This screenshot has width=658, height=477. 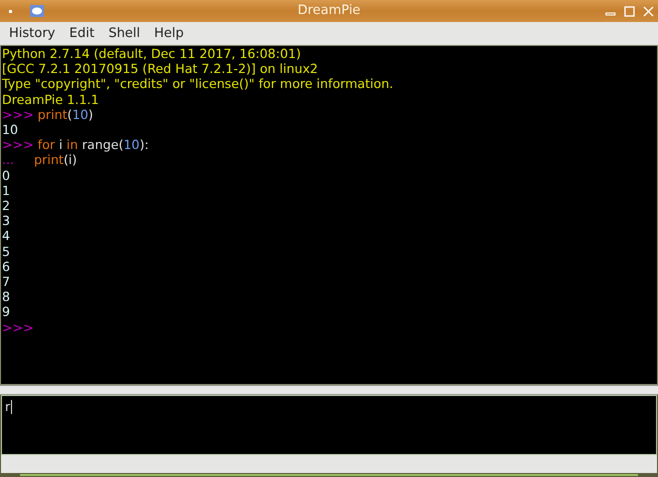 What do you see at coordinates (151, 54) in the screenshot?
I see `banner-line: Python 2.7.14 (default, Dec 11 2017, 16:08:01)` at bounding box center [151, 54].